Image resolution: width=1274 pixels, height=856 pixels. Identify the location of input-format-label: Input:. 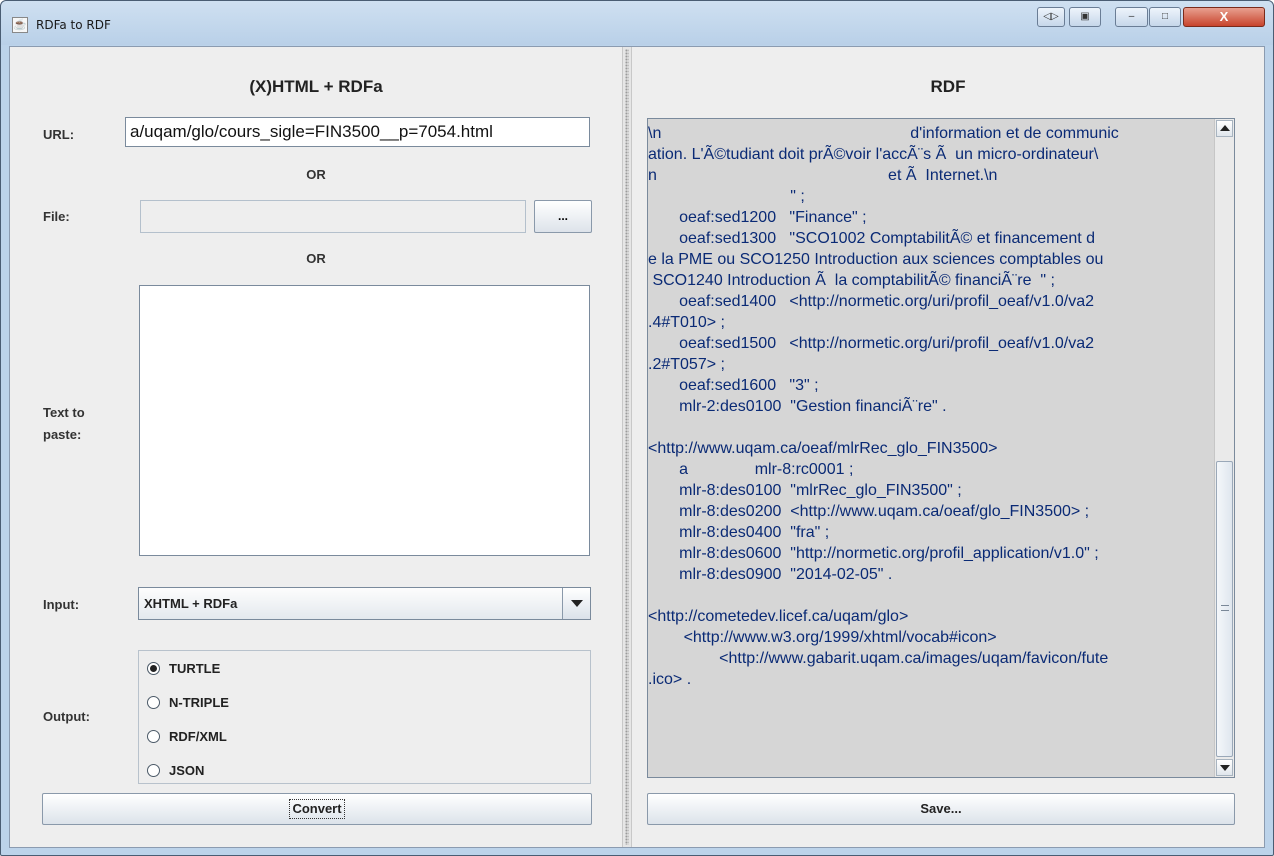
(61, 604).